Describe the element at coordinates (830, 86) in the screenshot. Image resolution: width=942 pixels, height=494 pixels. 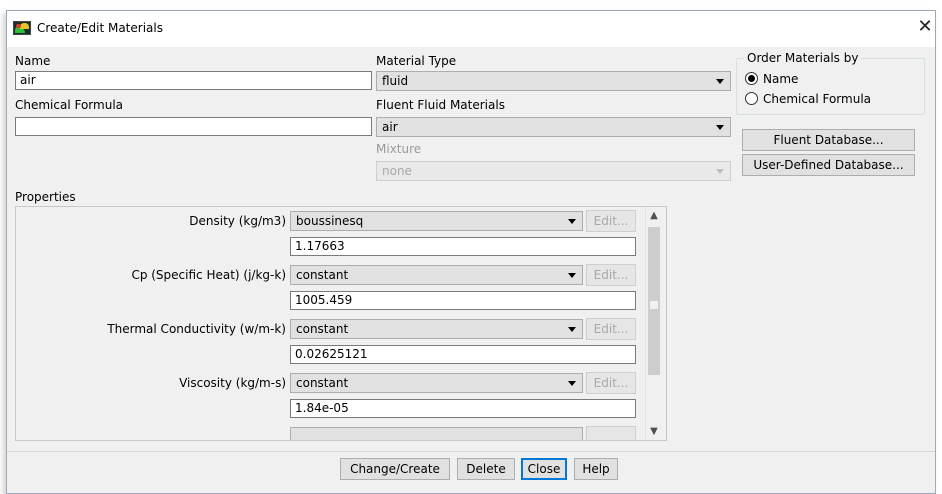
I see `order-materials-group` at that location.